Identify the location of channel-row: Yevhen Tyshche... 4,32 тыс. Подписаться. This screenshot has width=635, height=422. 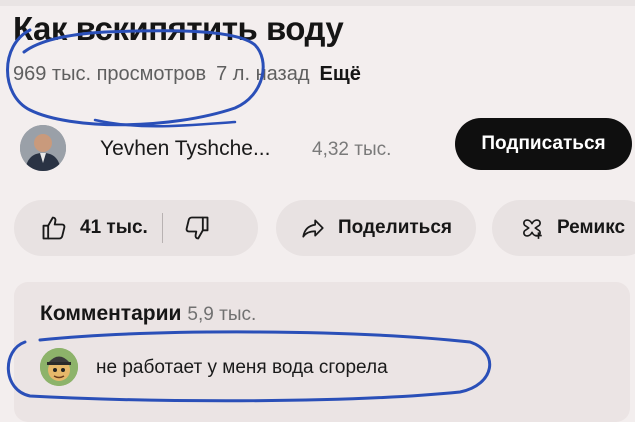
(326, 144).